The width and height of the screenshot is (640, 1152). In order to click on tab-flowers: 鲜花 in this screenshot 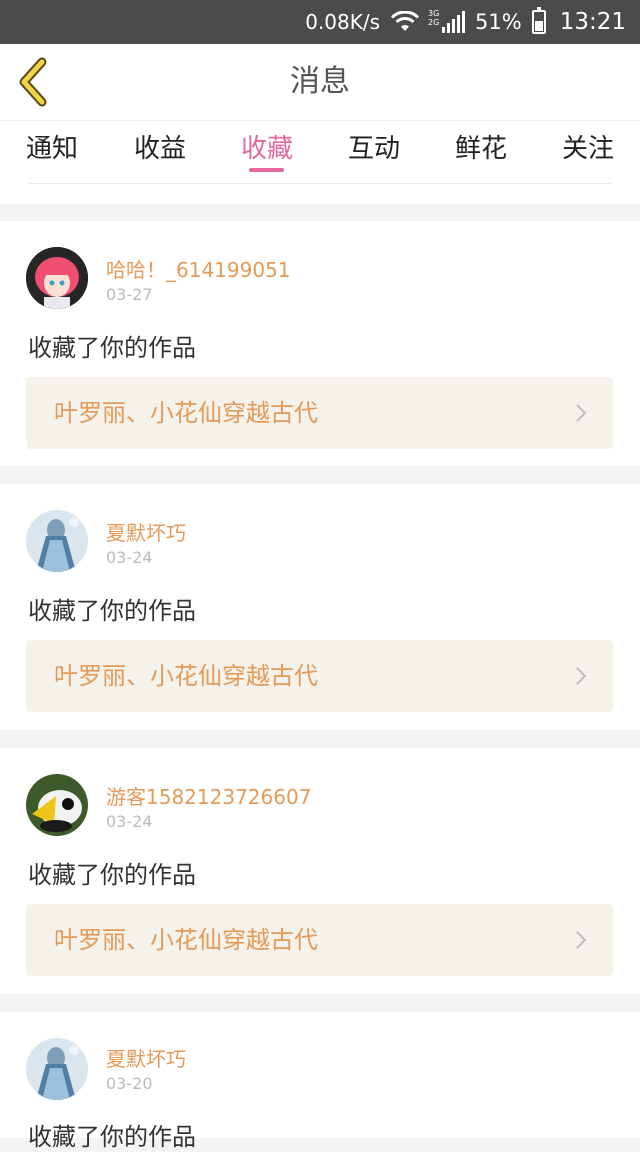, I will do `click(481, 152)`.